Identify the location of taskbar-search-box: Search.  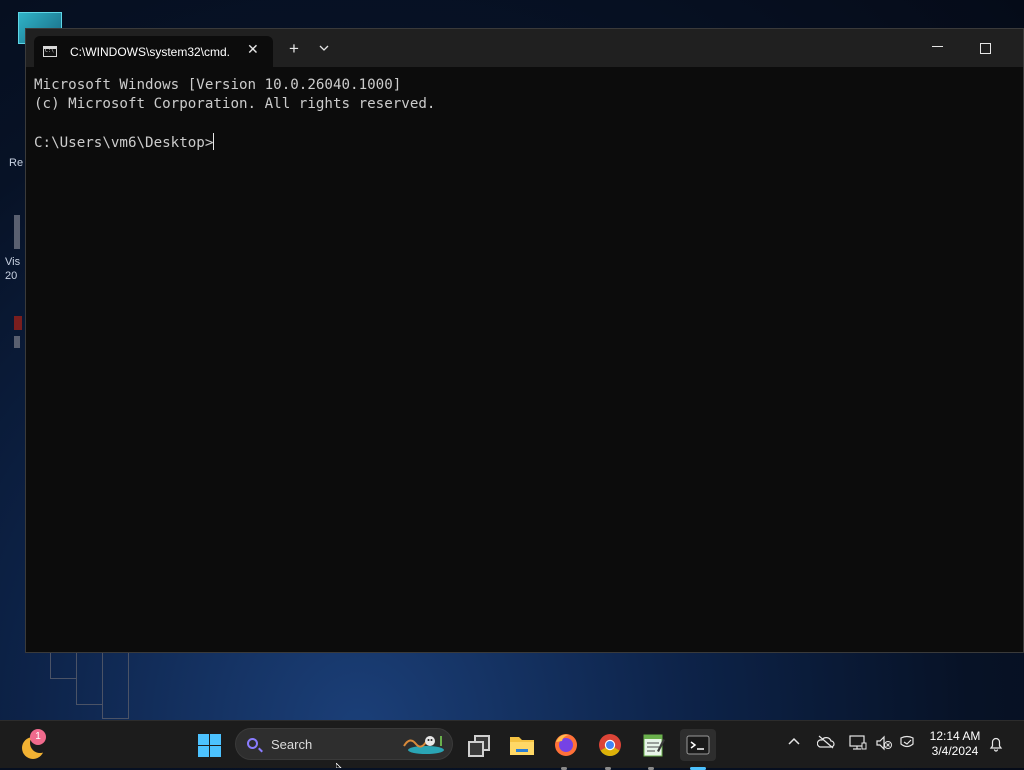
(344, 744).